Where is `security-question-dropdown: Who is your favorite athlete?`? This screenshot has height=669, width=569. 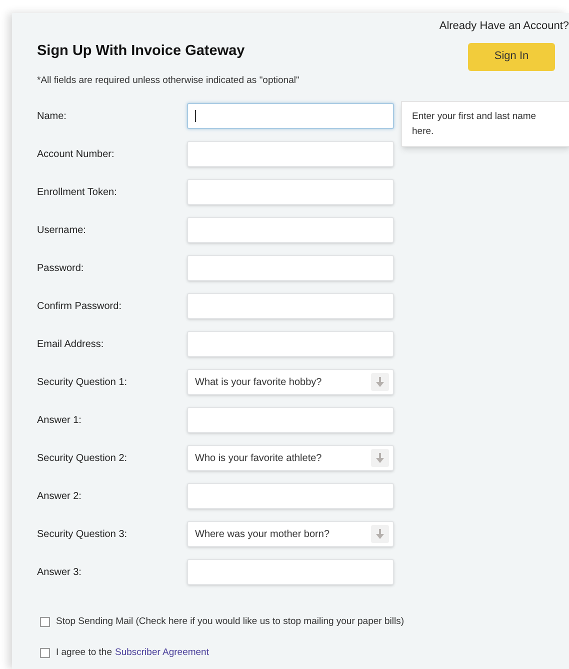
security-question-dropdown: Who is your favorite athlete? is located at coordinates (290, 458).